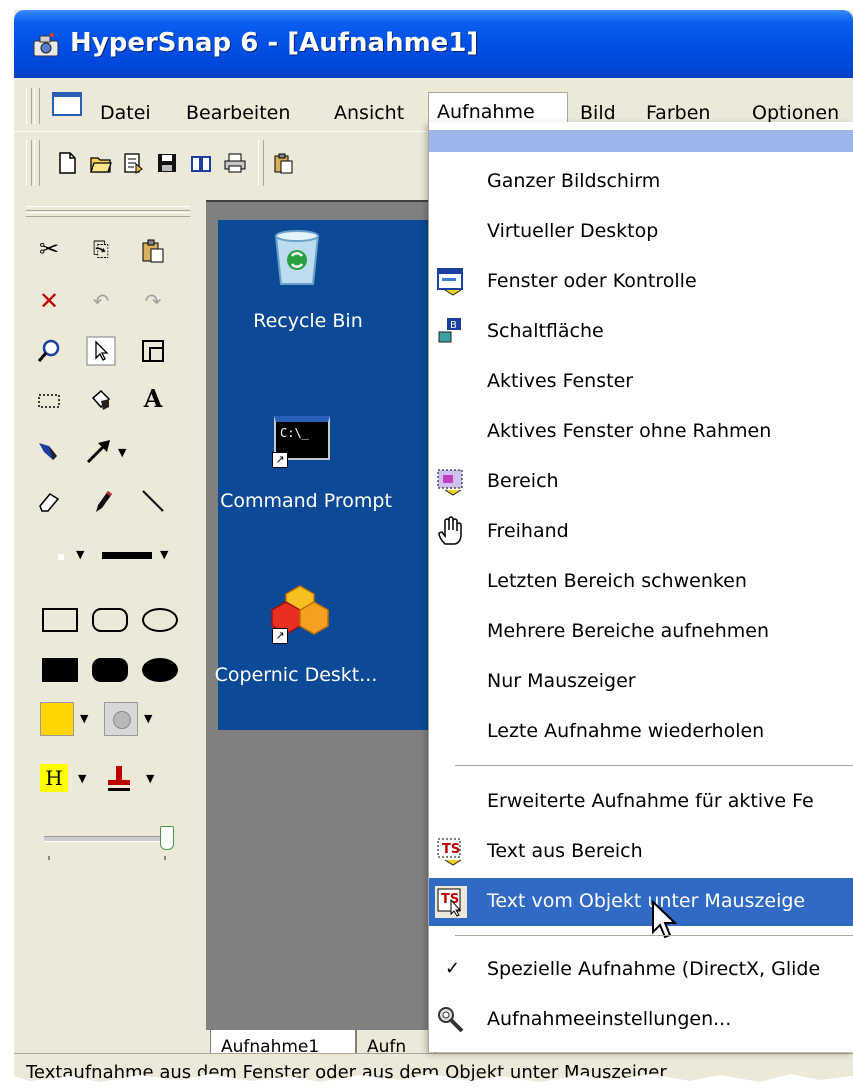 This screenshot has height=1091, width=853. Describe the element at coordinates (453, 325) in the screenshot. I see `svg-text: B` at that location.